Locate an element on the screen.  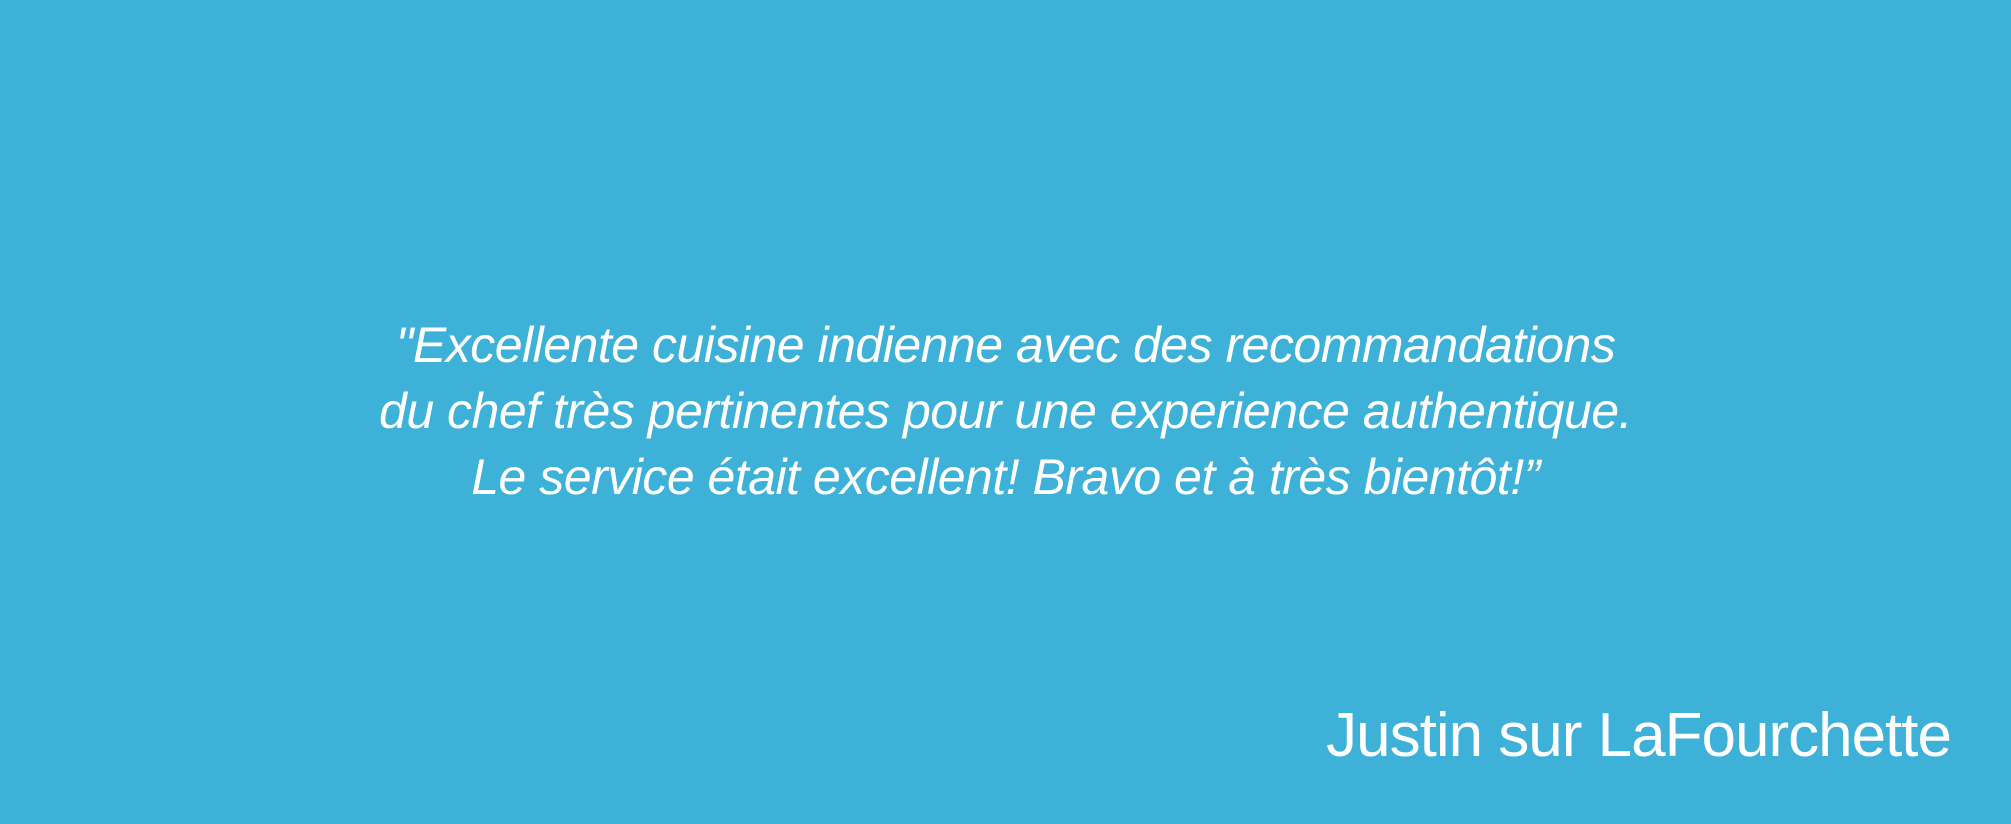
testimonial-attribution: Justin sur LaFourchette is located at coordinates (1639, 735).